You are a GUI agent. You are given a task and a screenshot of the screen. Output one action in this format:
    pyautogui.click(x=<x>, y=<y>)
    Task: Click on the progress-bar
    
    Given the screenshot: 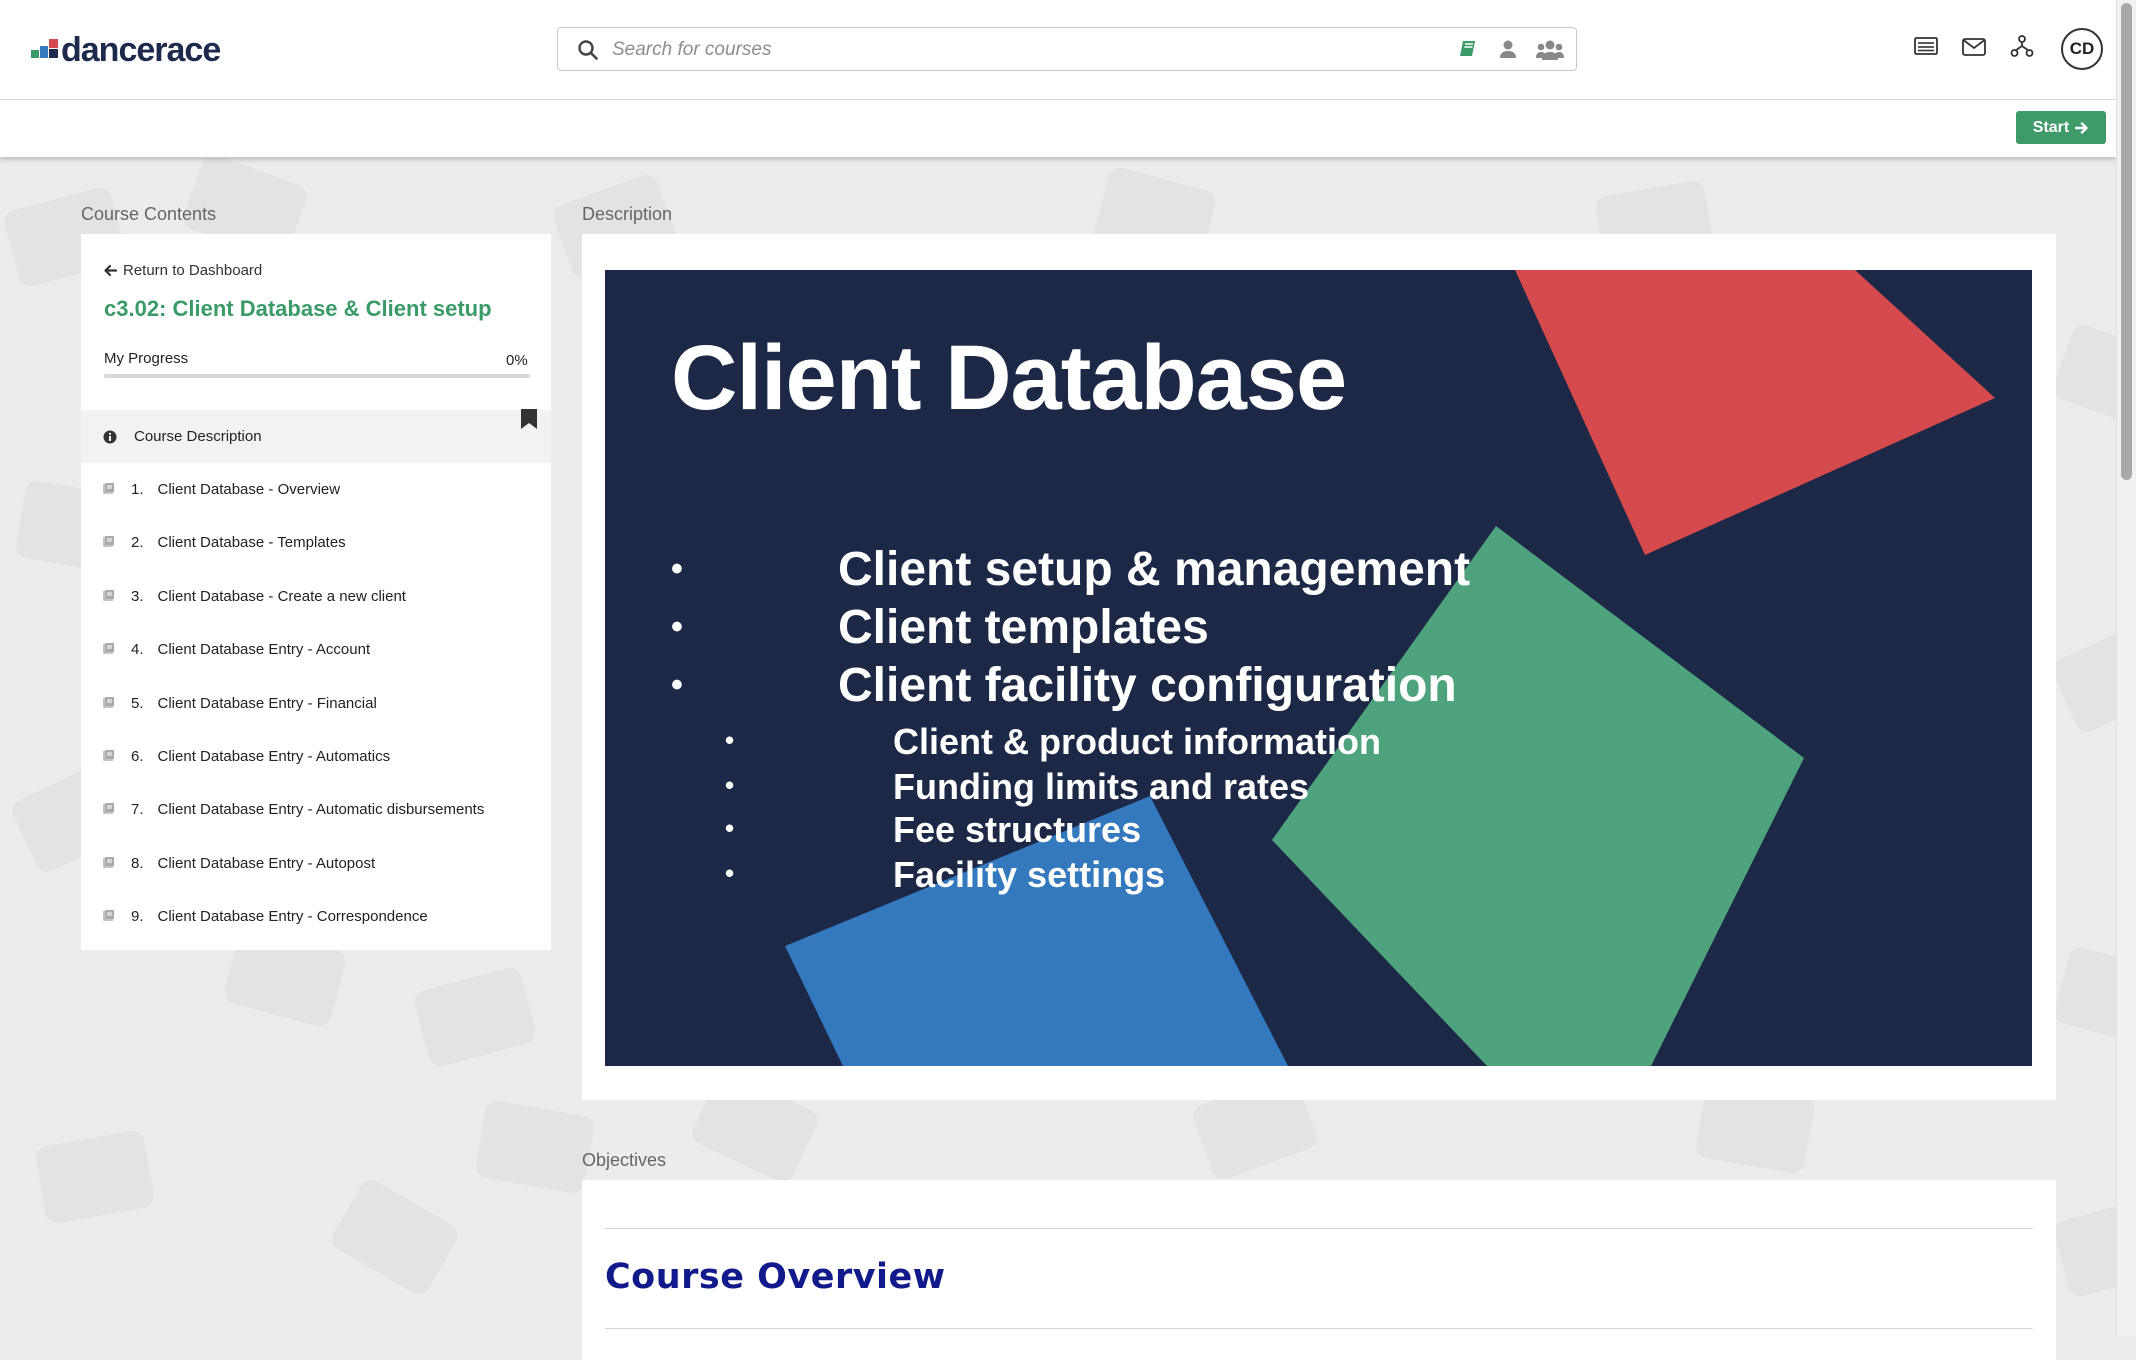 What is the action you would take?
    pyautogui.click(x=317, y=376)
    